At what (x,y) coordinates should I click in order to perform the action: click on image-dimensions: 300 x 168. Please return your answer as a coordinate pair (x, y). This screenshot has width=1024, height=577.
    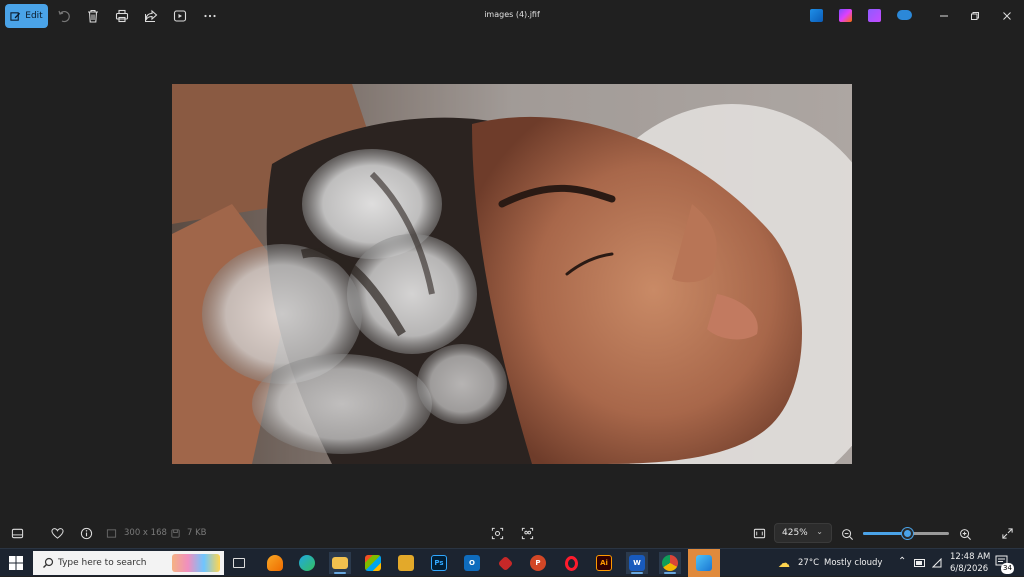
    Looking at the image, I should click on (145, 533).